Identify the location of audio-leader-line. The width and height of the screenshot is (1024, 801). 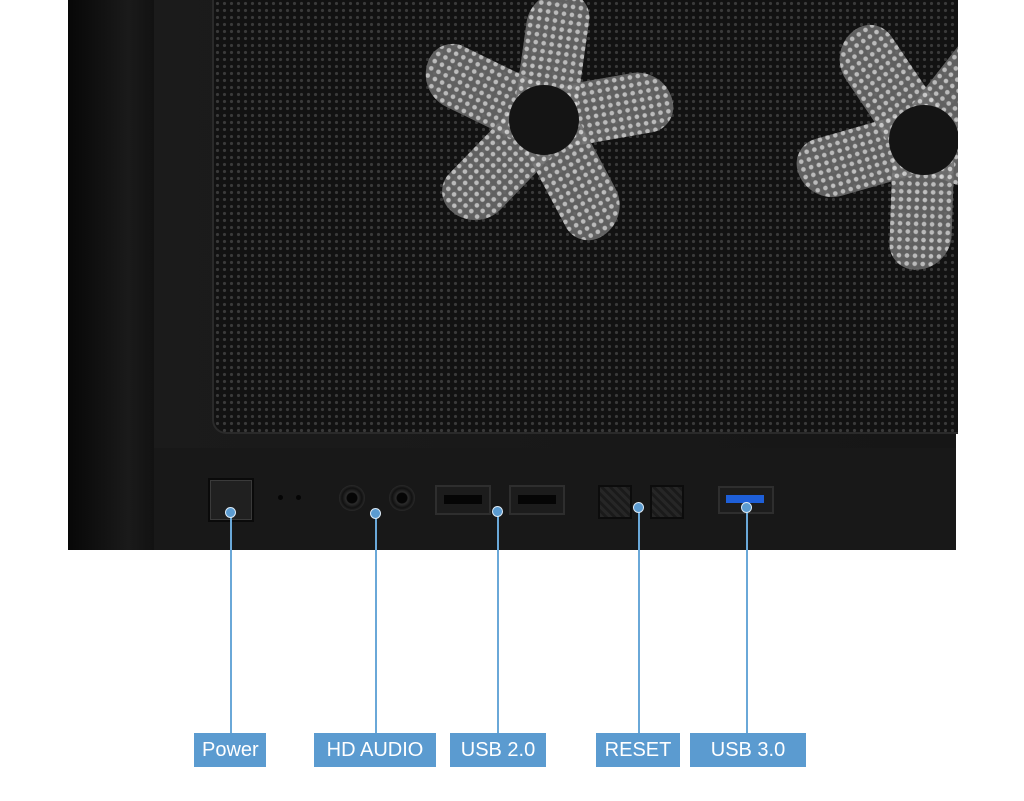
(376, 623).